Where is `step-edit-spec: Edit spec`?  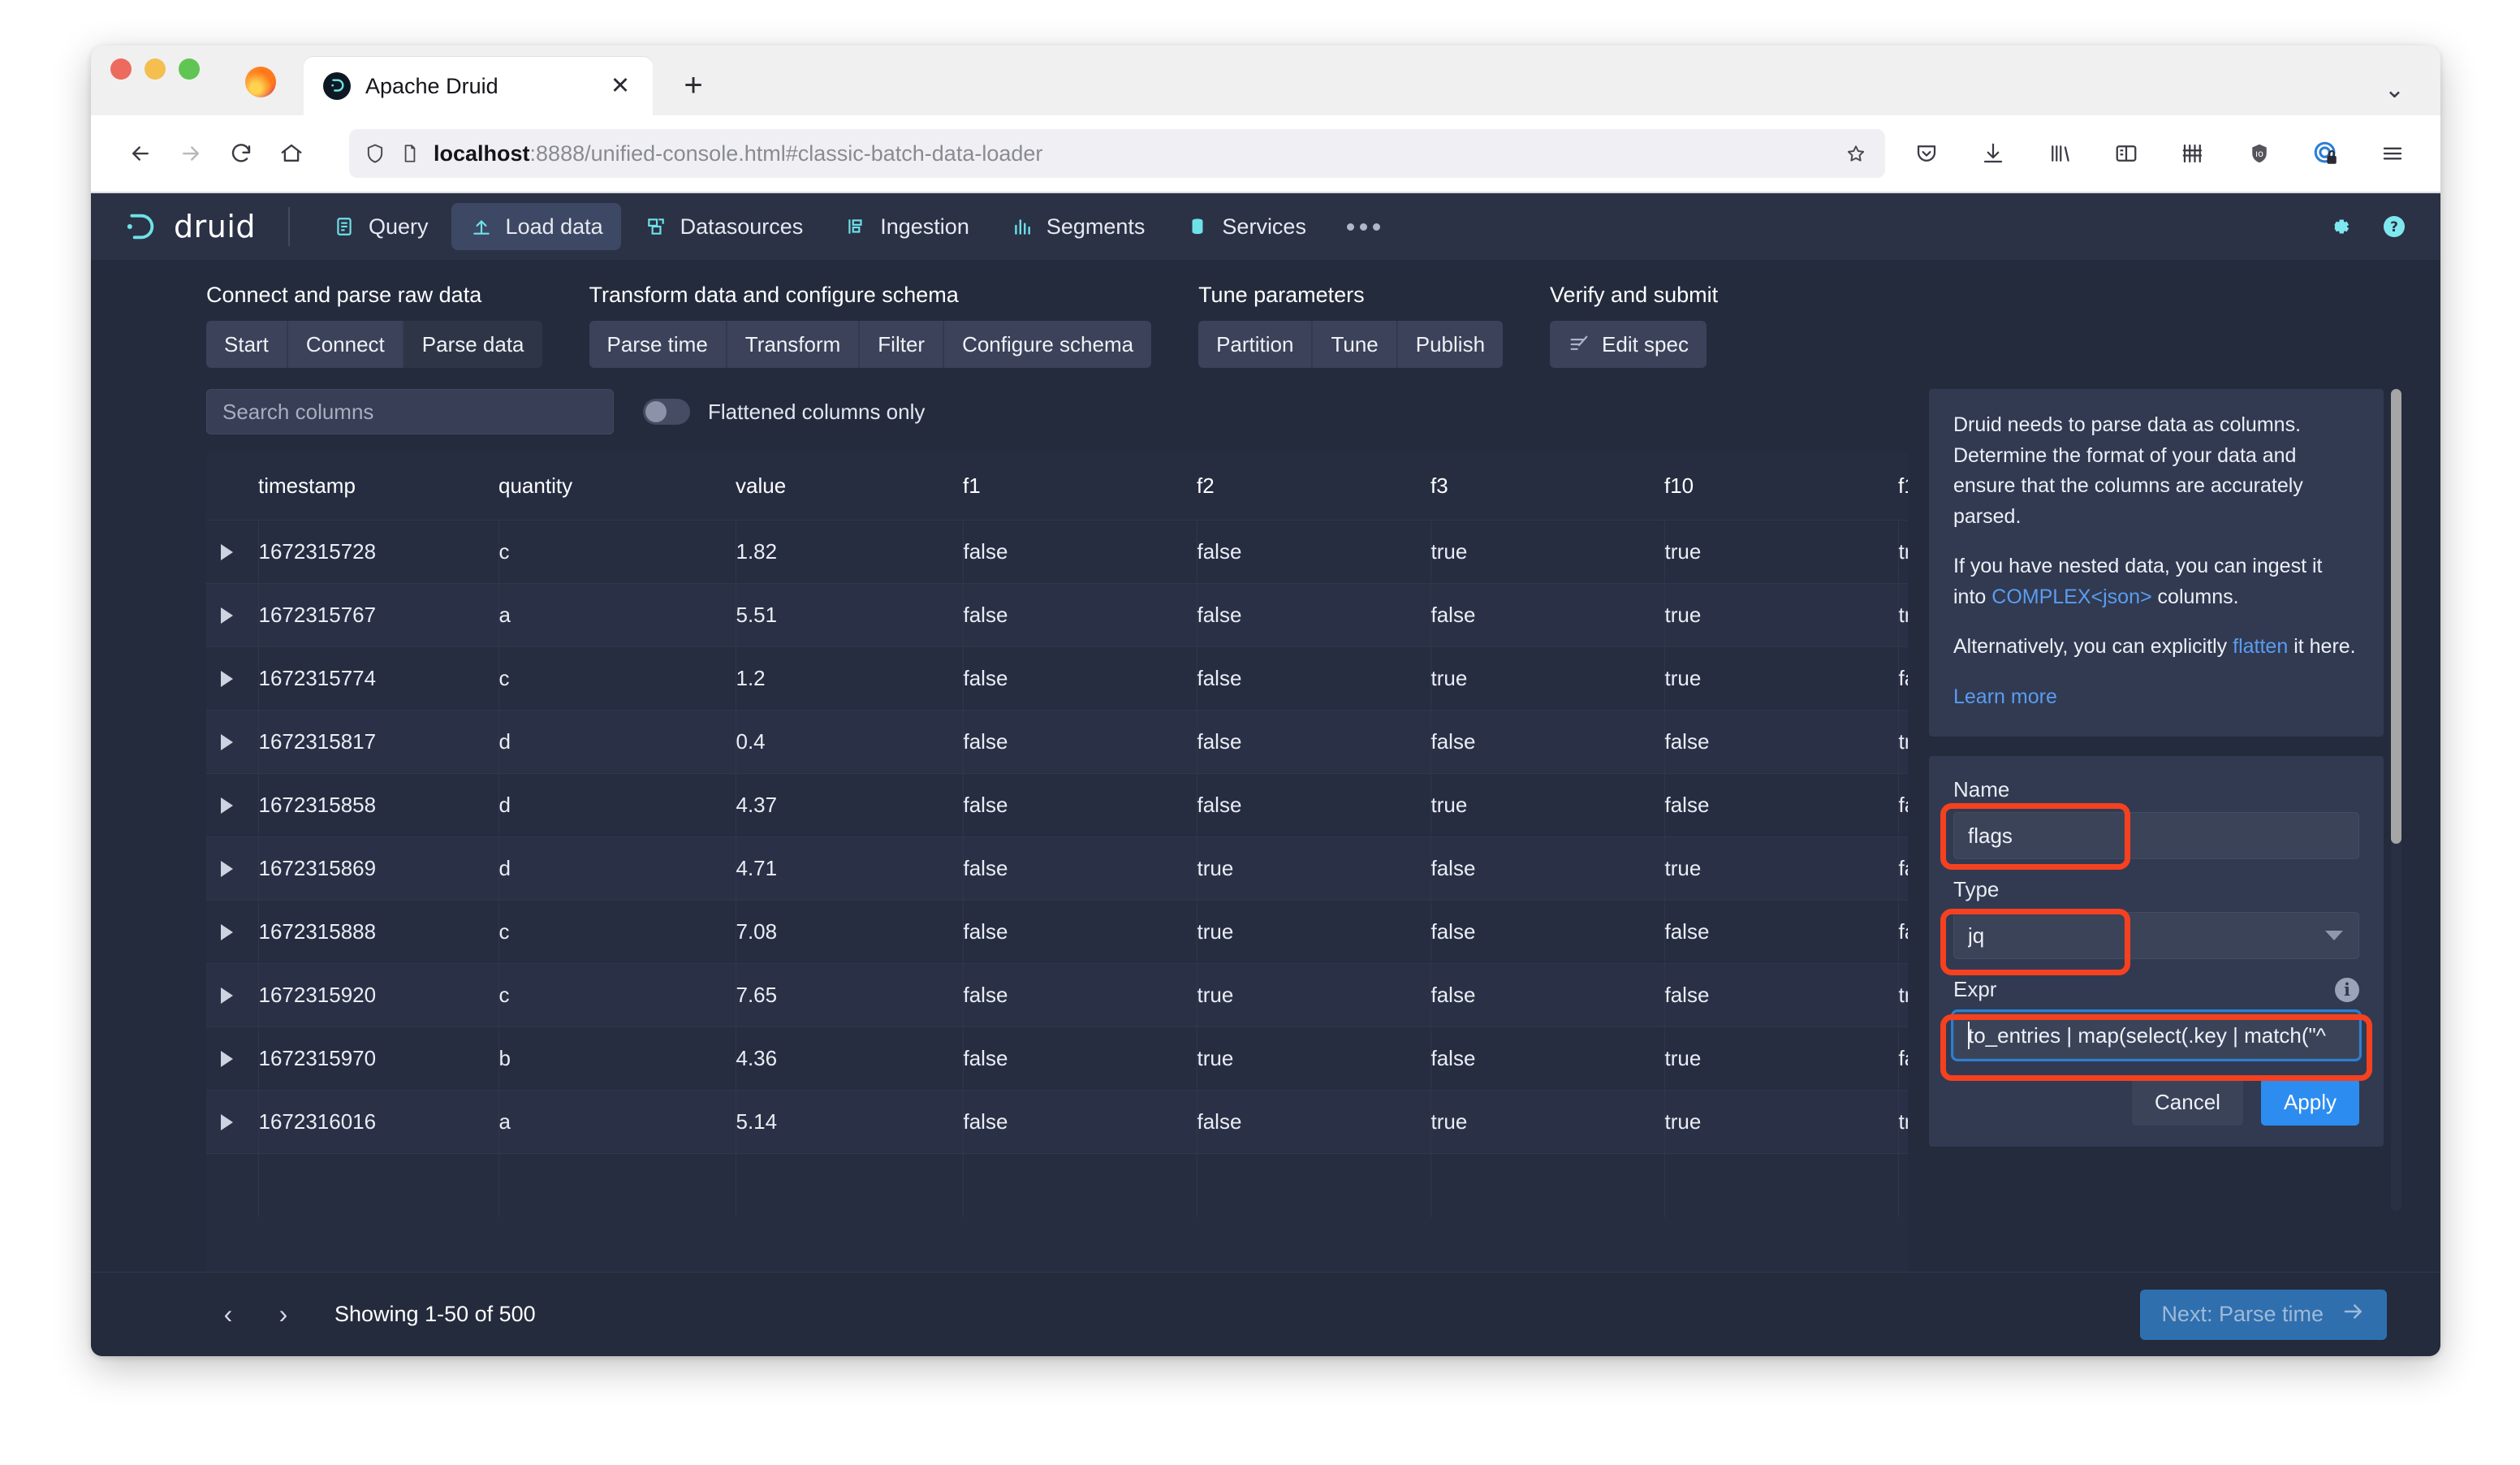
step-edit-spec: Edit spec is located at coordinates (1628, 344).